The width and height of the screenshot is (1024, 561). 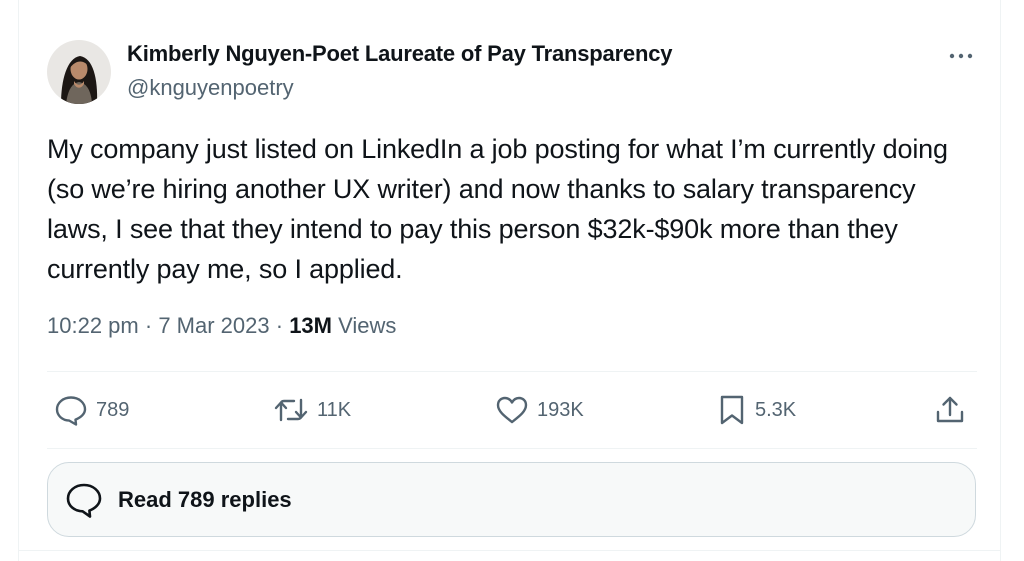 What do you see at coordinates (93, 325) in the screenshot?
I see `tweet-time: 10:22 pm` at bounding box center [93, 325].